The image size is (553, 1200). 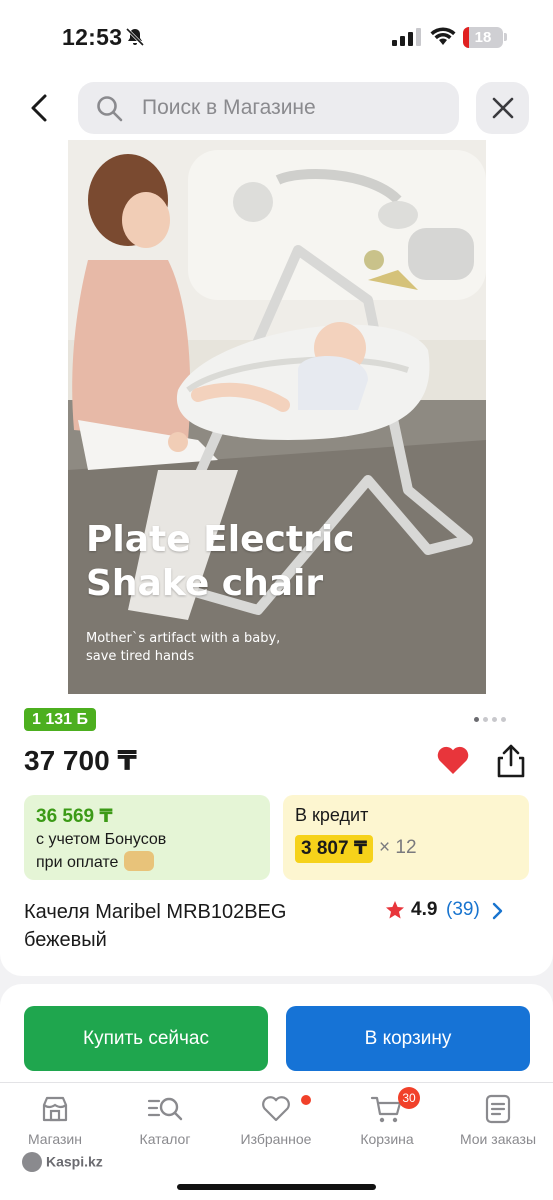 What do you see at coordinates (395, 910) in the screenshot?
I see `star-icon` at bounding box center [395, 910].